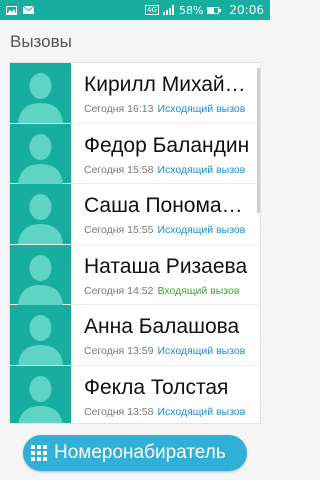 This screenshot has width=320, height=480. I want to click on dialer-label: Номеронабиратель, so click(140, 452).